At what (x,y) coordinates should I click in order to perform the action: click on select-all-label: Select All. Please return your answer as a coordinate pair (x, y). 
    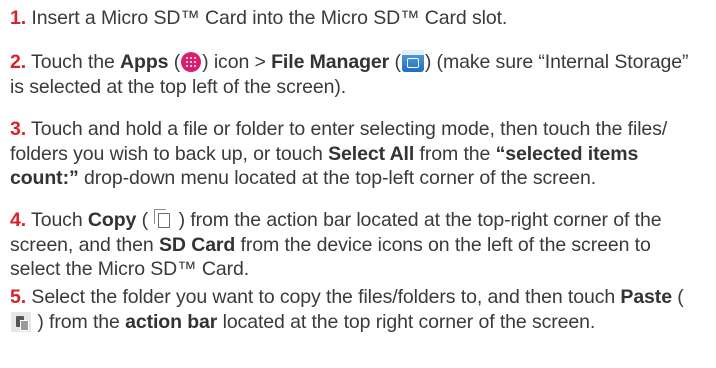
    Looking at the image, I should click on (371, 153).